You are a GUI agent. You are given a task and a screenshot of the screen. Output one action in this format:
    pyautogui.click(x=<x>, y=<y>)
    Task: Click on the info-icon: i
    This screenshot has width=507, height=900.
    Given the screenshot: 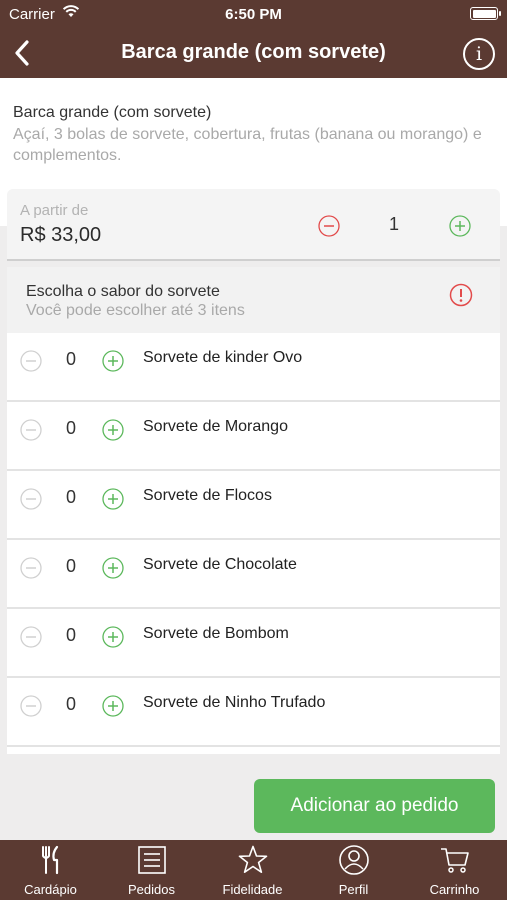 What is the action you would take?
    pyautogui.click(x=479, y=54)
    